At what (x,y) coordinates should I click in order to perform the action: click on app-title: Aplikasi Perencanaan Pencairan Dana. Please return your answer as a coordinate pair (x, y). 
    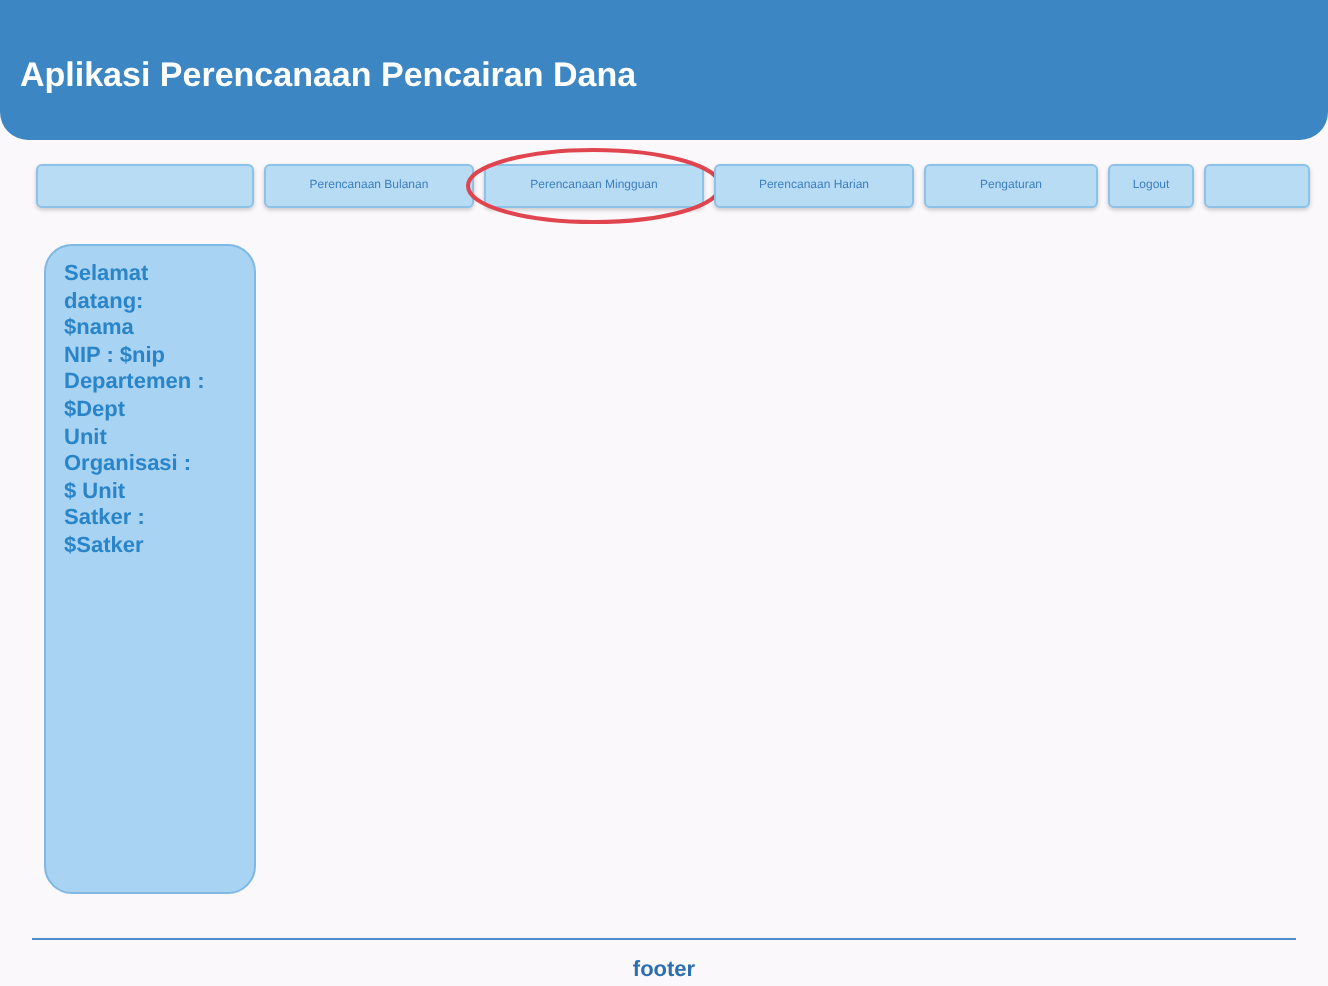
    Looking at the image, I should click on (328, 76).